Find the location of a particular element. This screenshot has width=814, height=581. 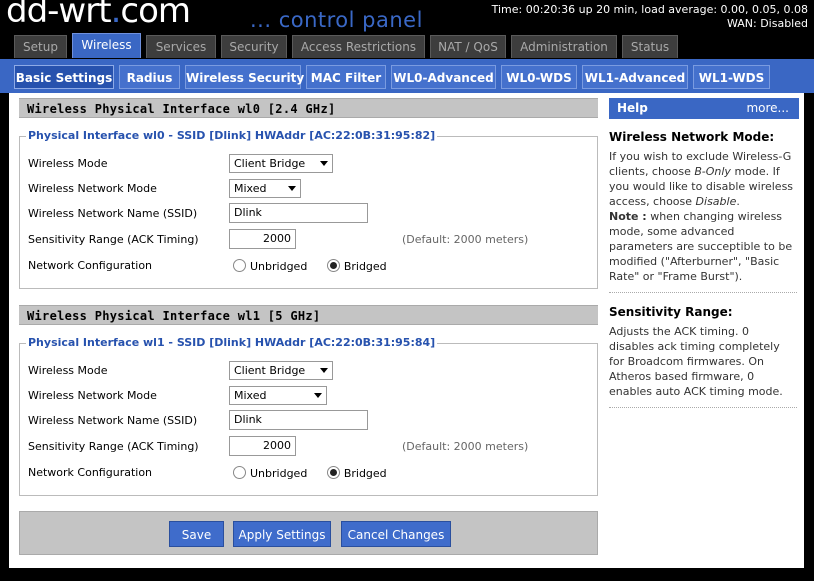

tab-access-restrictions: Access Restrictions is located at coordinates (358, 46).